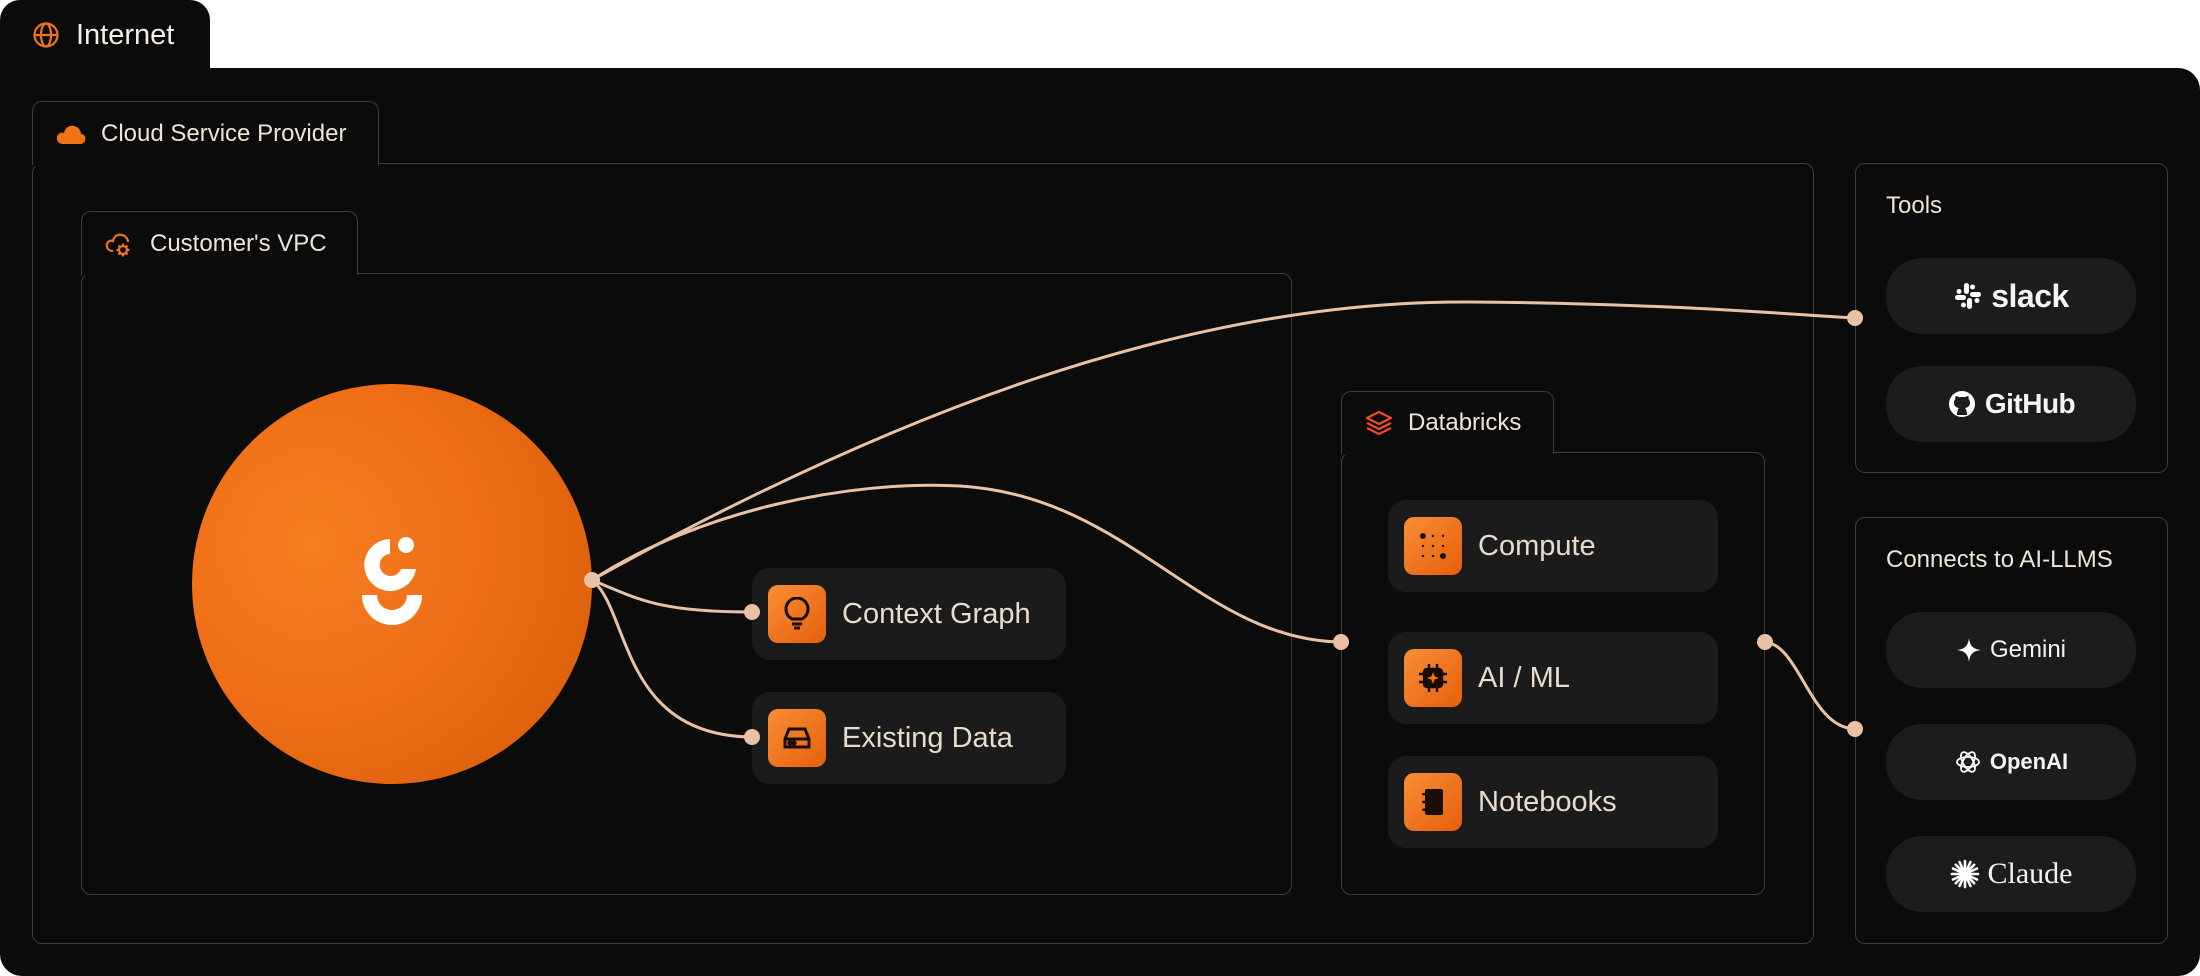 This screenshot has height=976, width=2200. I want to click on connector-dot-hub, so click(592, 580).